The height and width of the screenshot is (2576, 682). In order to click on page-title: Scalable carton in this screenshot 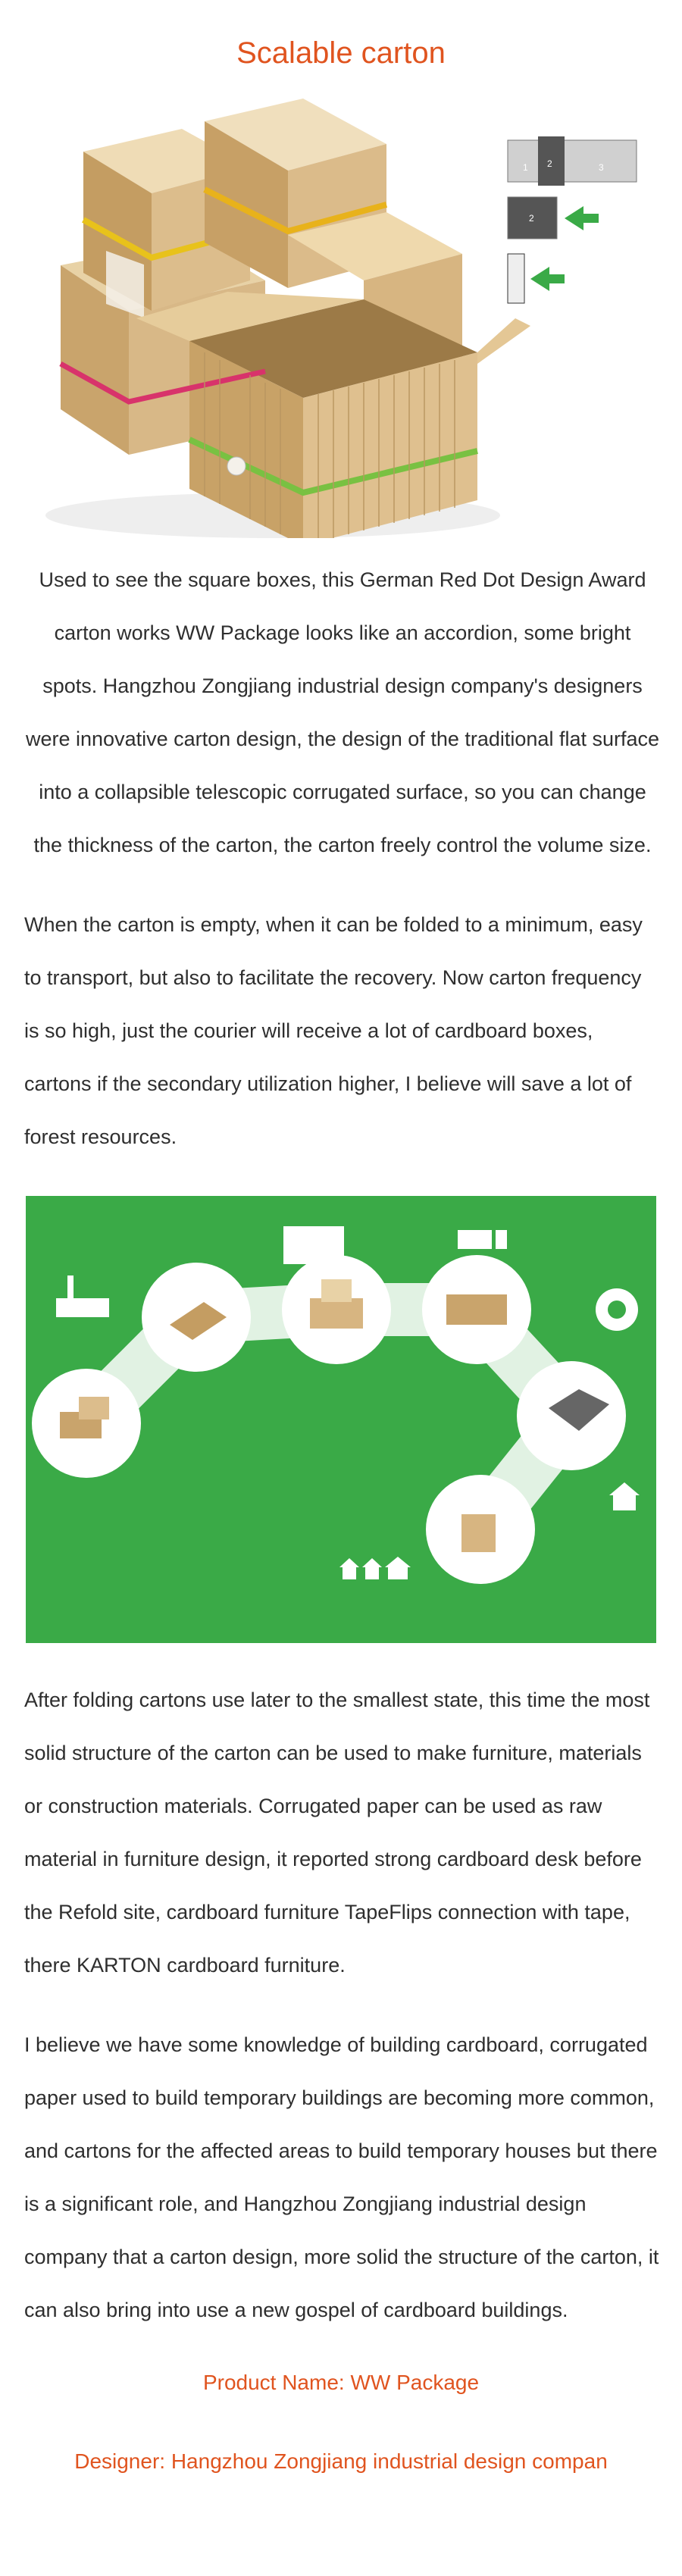, I will do `click(341, 53)`.